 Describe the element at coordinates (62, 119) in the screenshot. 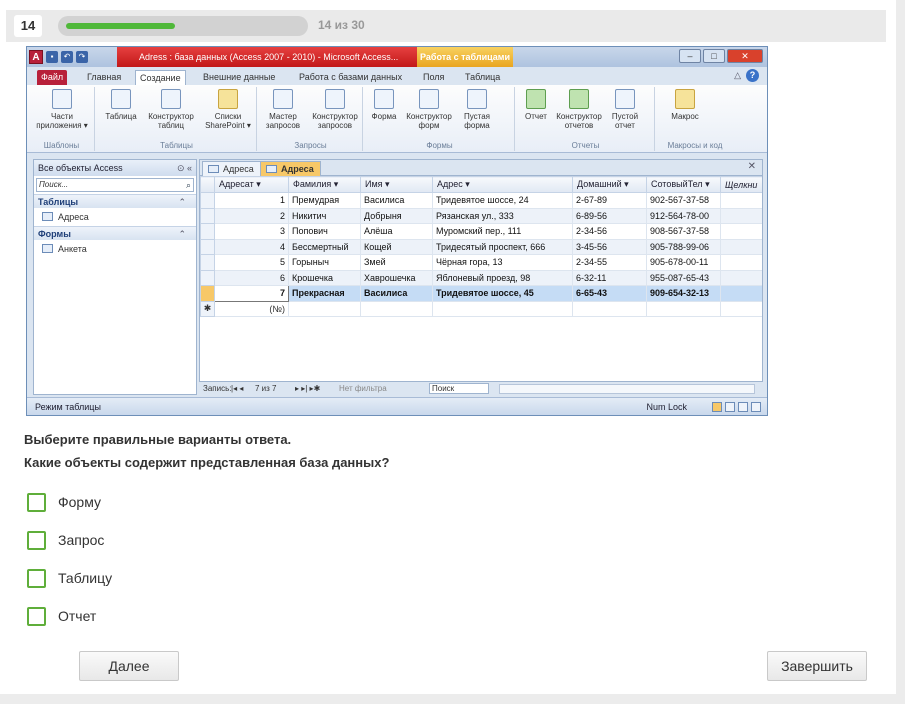

I see `ribbon-group-templates: Части приложения ▾ Шаблоны` at that location.